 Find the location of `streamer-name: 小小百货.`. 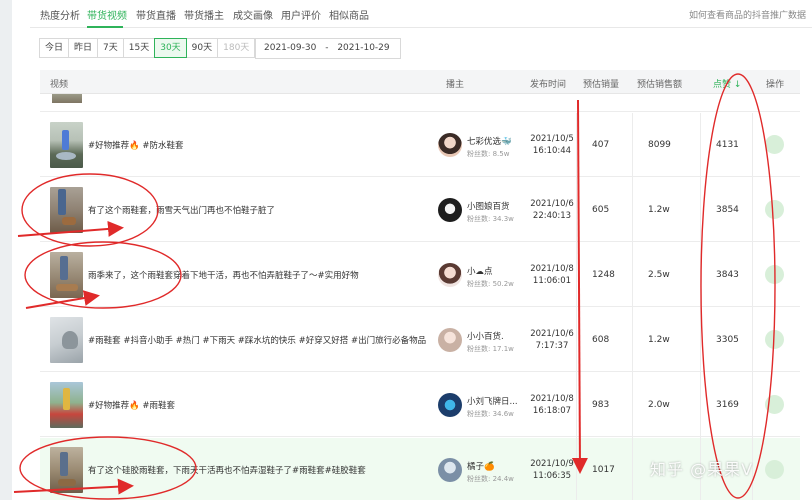

streamer-name: 小小百货. is located at coordinates (485, 336).